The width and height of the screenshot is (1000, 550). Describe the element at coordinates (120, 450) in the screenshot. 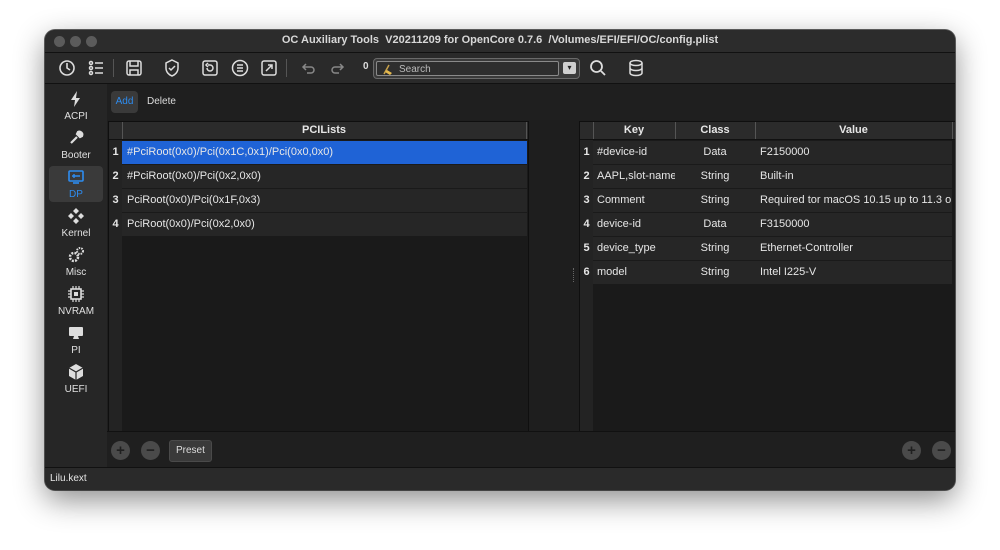

I see `add-pci-button: +` at that location.